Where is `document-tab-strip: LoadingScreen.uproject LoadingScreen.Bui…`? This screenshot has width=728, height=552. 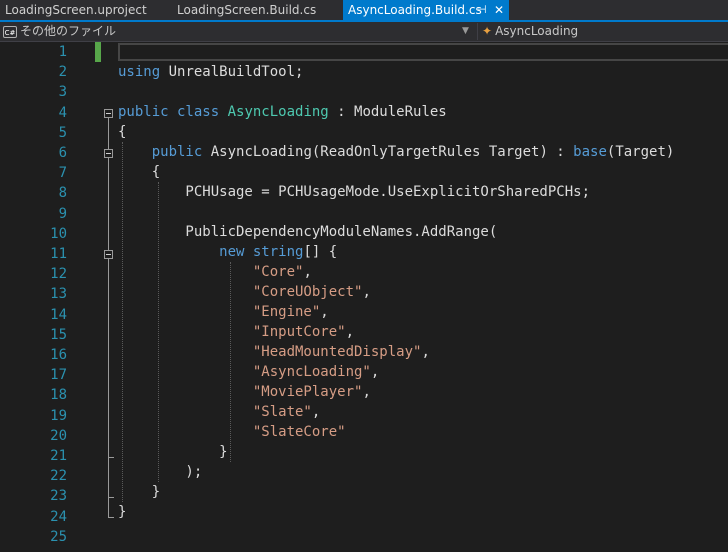 document-tab-strip: LoadingScreen.uproject LoadingScreen.Bui… is located at coordinates (364, 11).